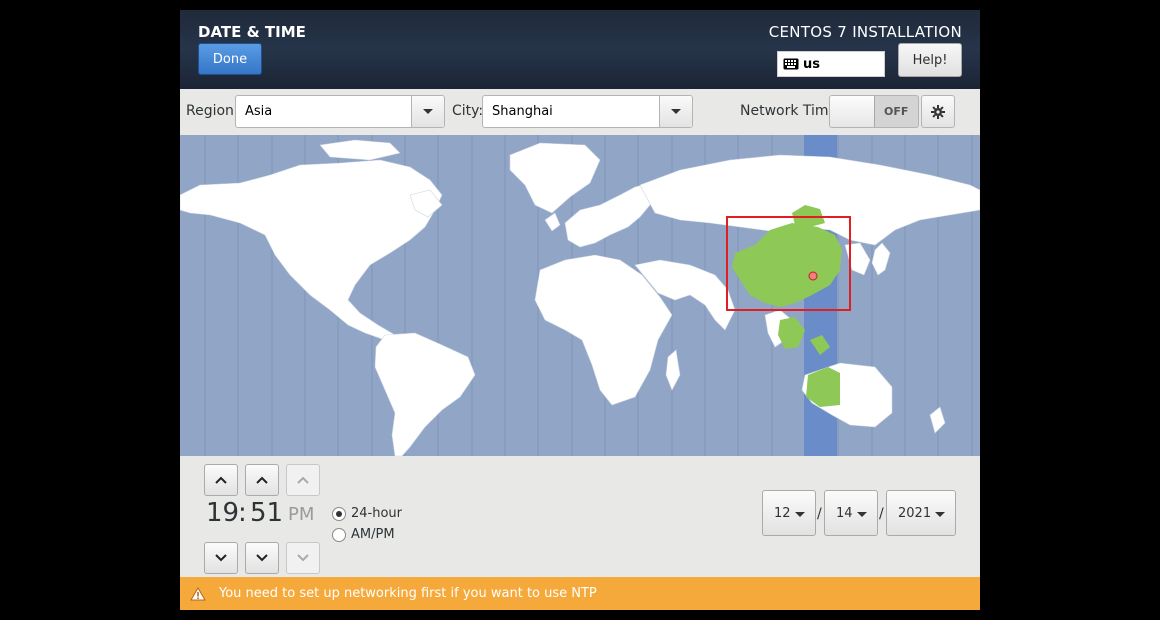 Image resolution: width=1160 pixels, height=620 pixels. I want to click on minutes-up-button, so click(262, 480).